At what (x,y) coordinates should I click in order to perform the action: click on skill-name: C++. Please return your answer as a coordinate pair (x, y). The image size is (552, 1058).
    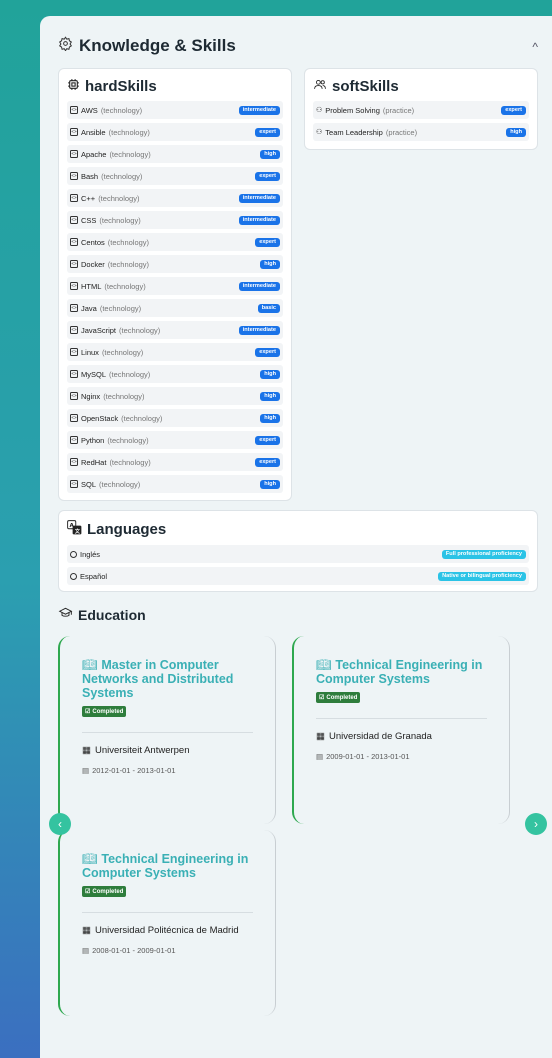
    Looking at the image, I should click on (88, 198).